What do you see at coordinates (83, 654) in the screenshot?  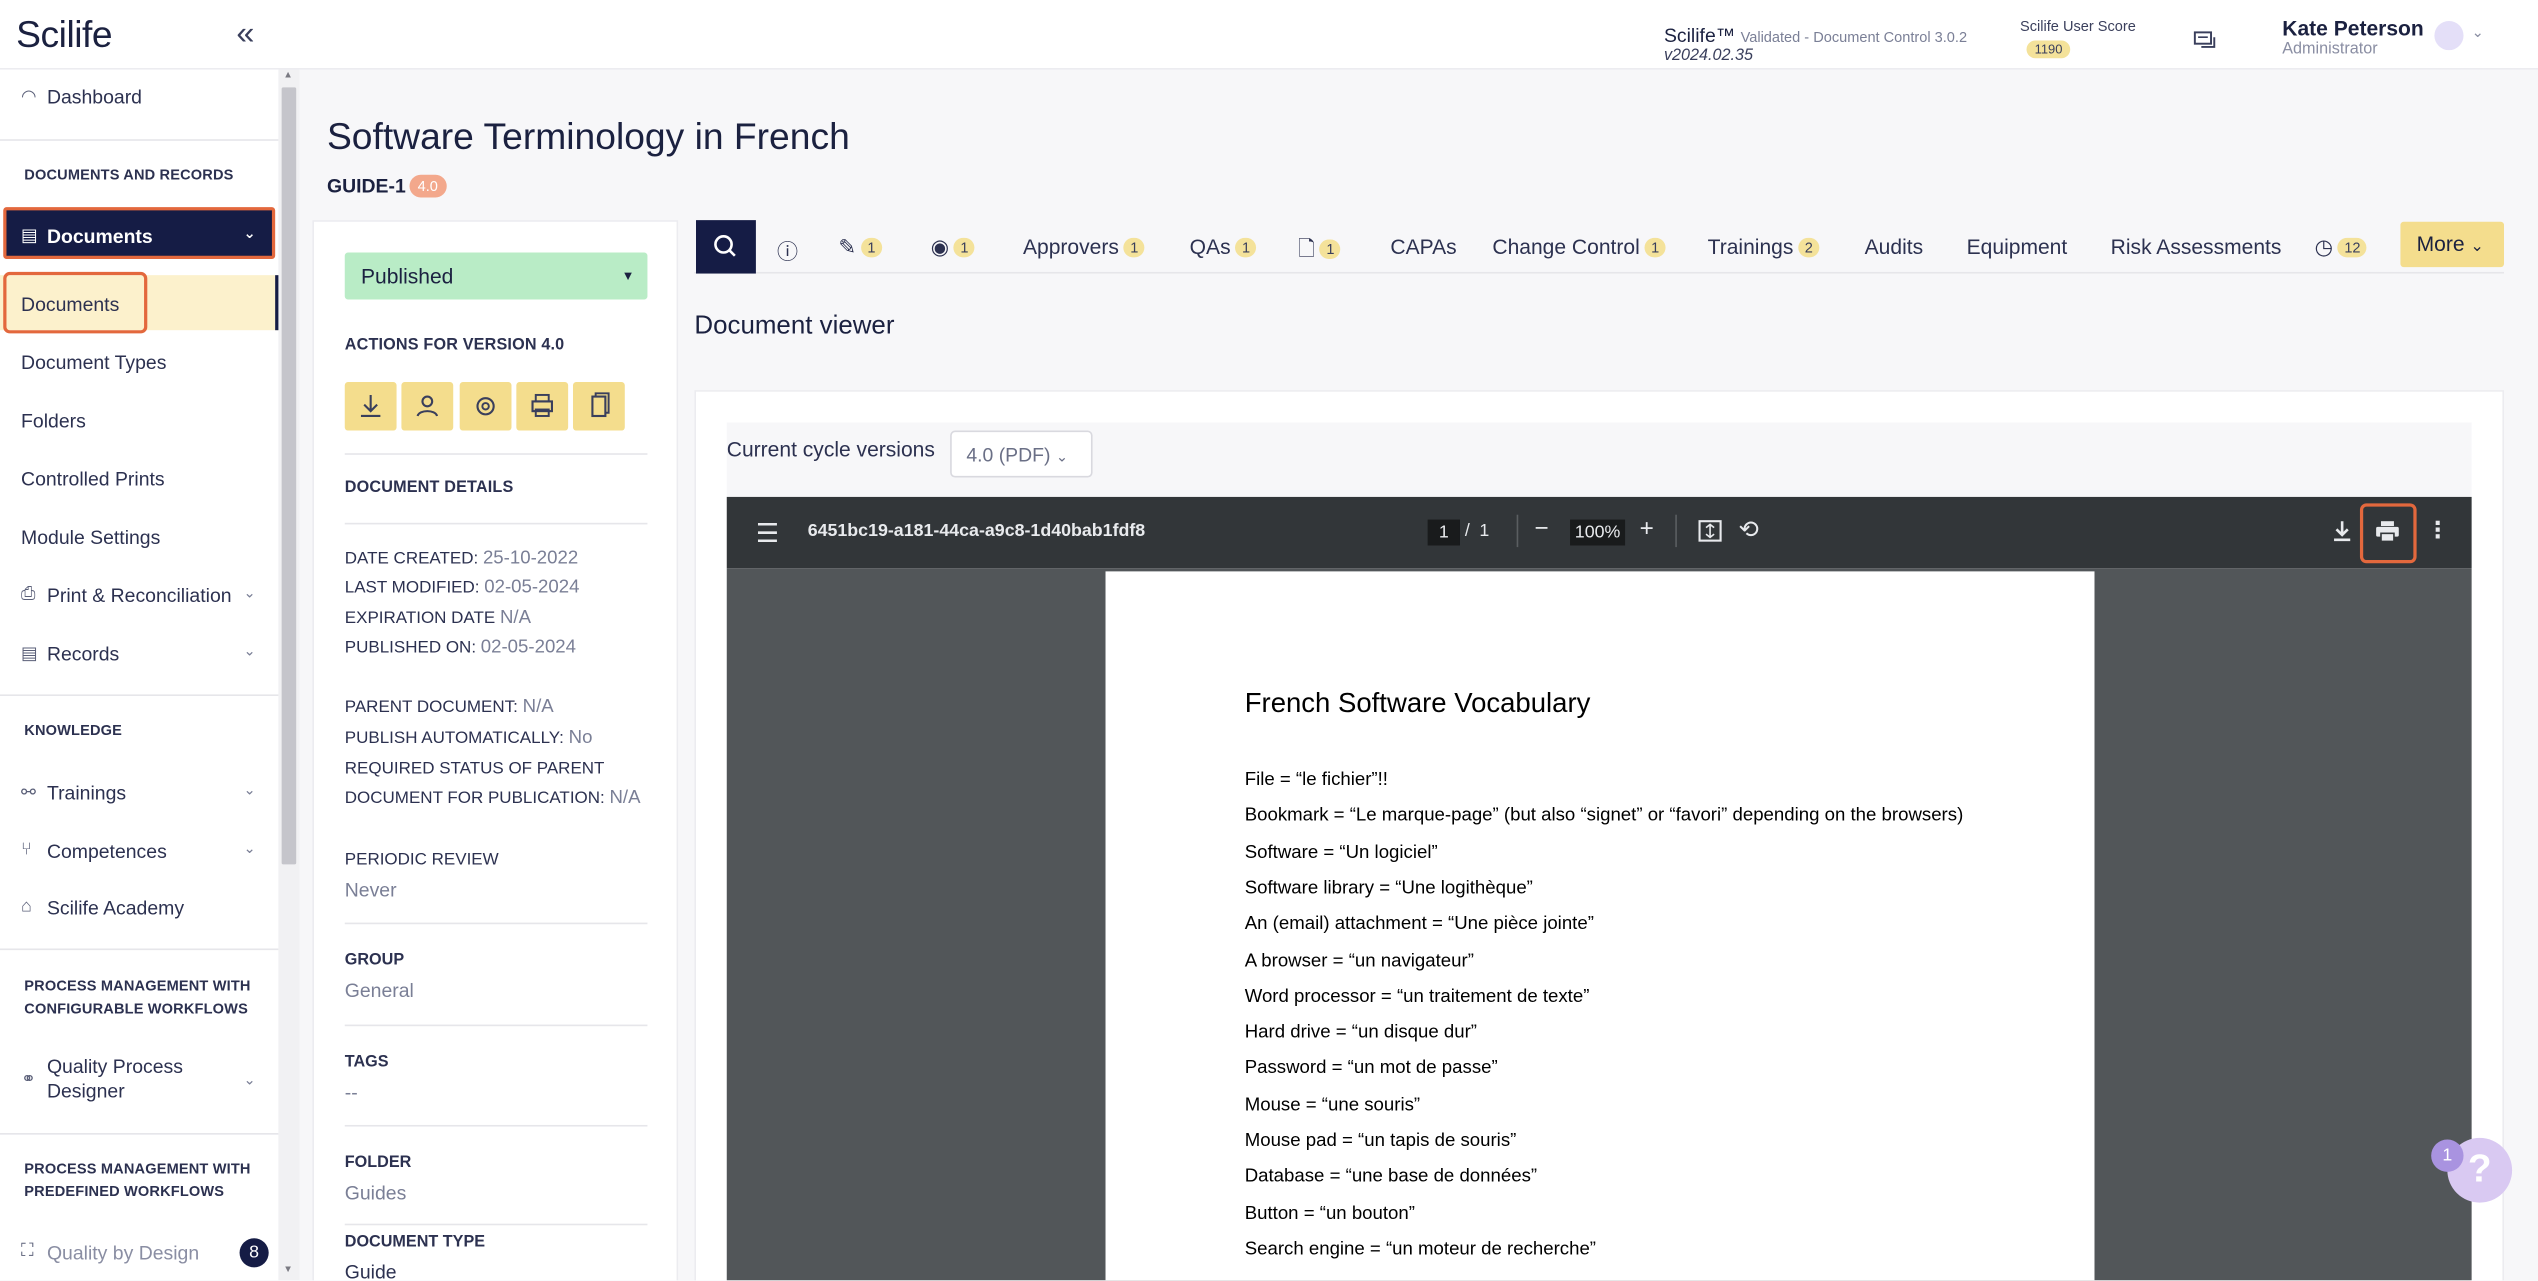 I see `sidebar-item-label: Records` at bounding box center [83, 654].